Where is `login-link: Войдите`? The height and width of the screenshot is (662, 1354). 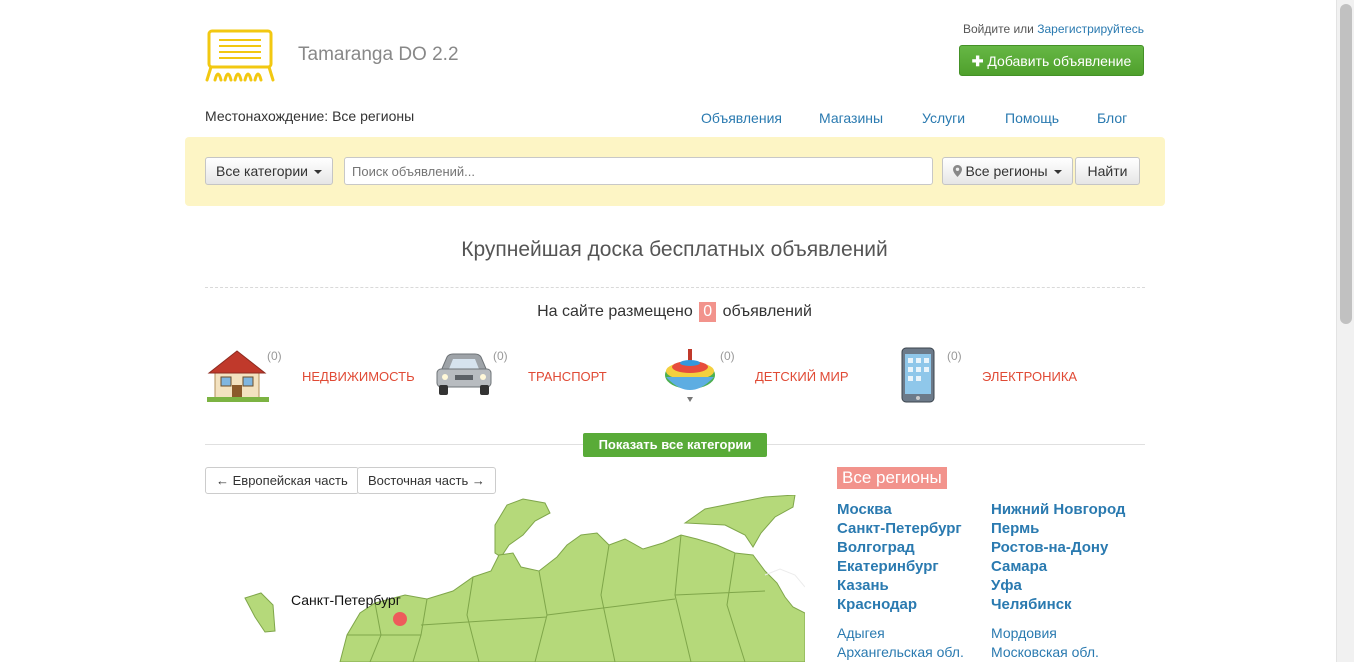 login-link: Войдите is located at coordinates (986, 29).